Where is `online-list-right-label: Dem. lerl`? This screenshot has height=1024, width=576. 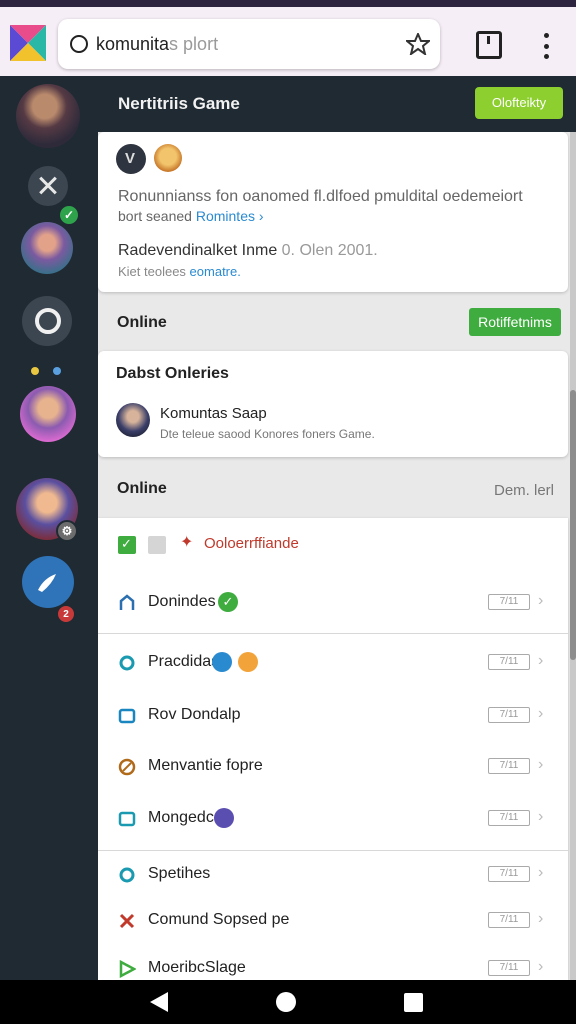 online-list-right-label: Dem. lerl is located at coordinates (524, 490).